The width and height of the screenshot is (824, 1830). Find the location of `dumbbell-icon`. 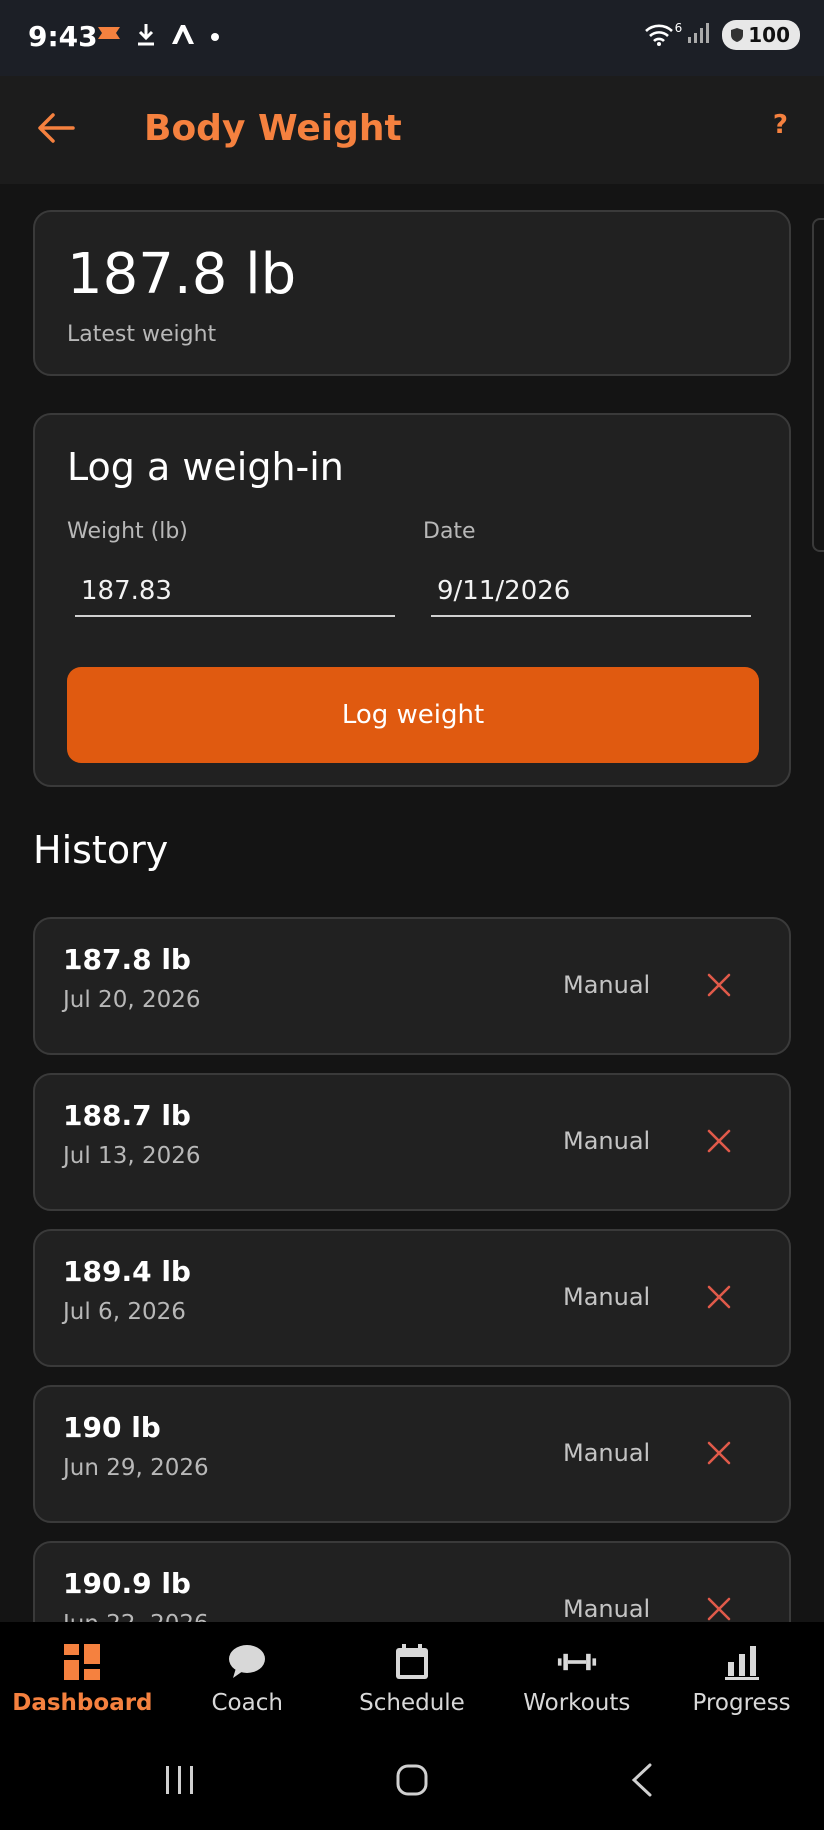

dumbbell-icon is located at coordinates (577, 1662).